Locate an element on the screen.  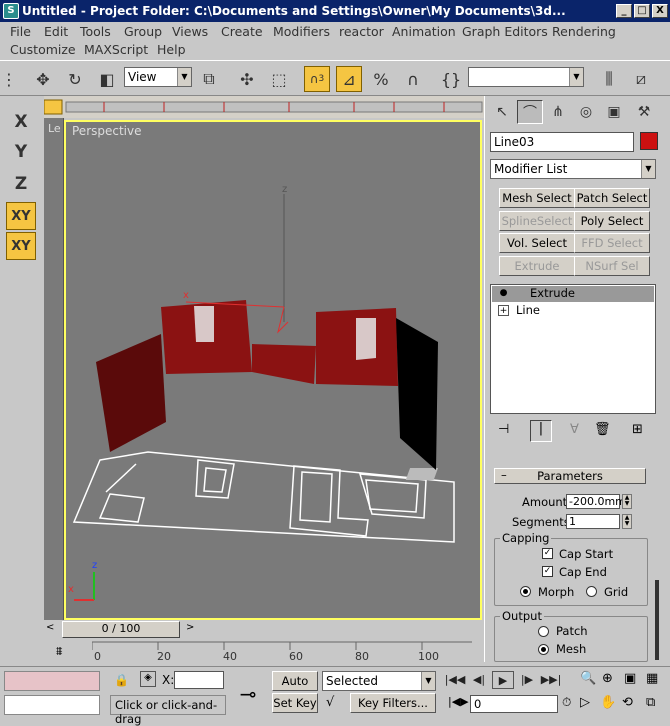
amount-input: -200.0mm is located at coordinates (596, 501).